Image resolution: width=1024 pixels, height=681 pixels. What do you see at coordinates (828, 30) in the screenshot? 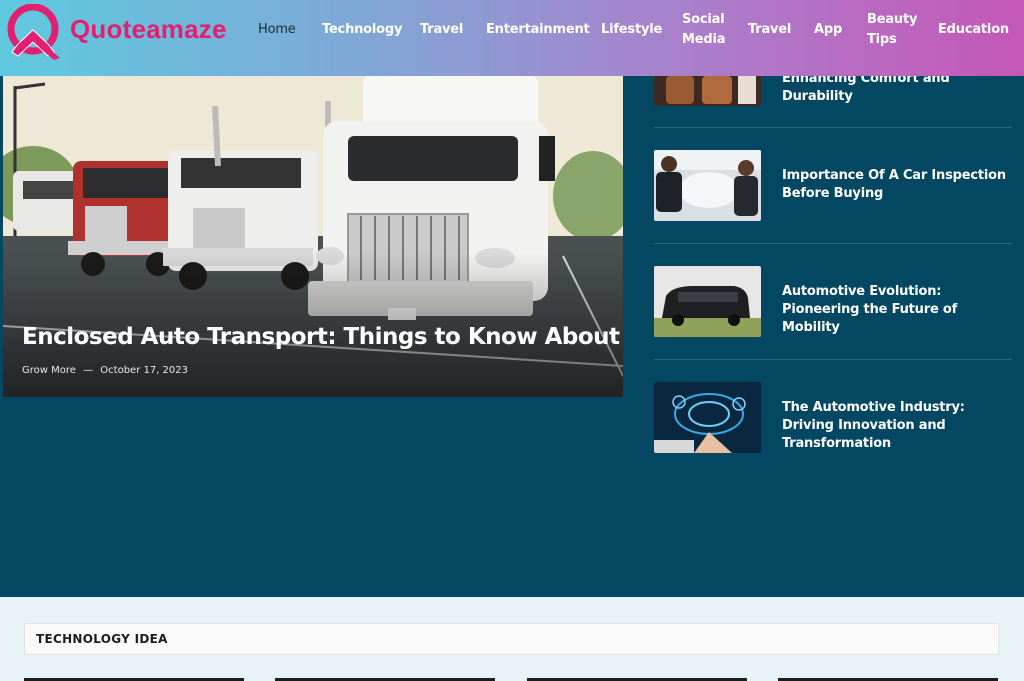
I see `nav-app: App` at bounding box center [828, 30].